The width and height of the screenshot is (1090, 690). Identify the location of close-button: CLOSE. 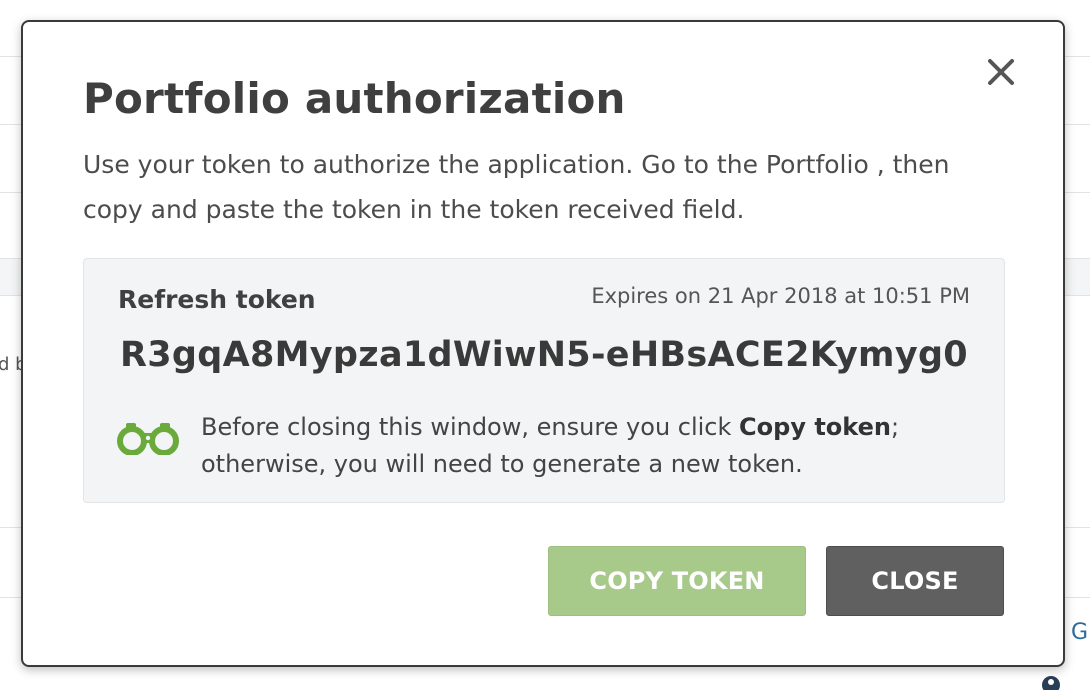
(915, 581).